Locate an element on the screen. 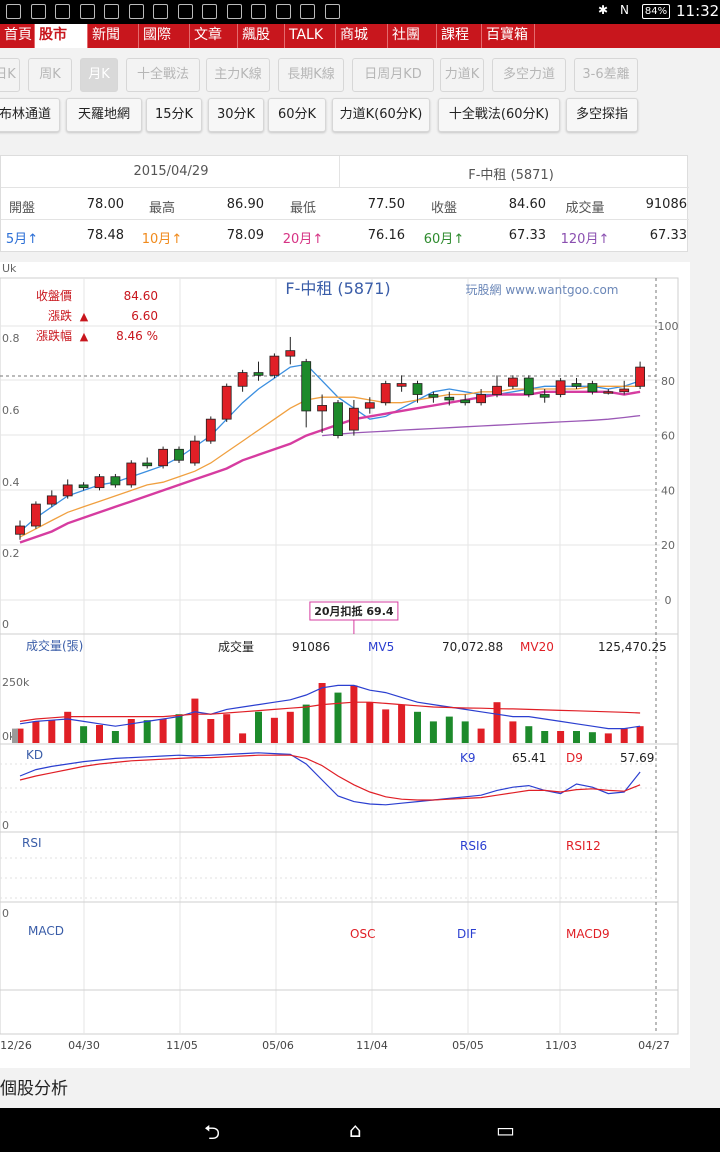  chart-type-button: 60分K is located at coordinates (297, 115).